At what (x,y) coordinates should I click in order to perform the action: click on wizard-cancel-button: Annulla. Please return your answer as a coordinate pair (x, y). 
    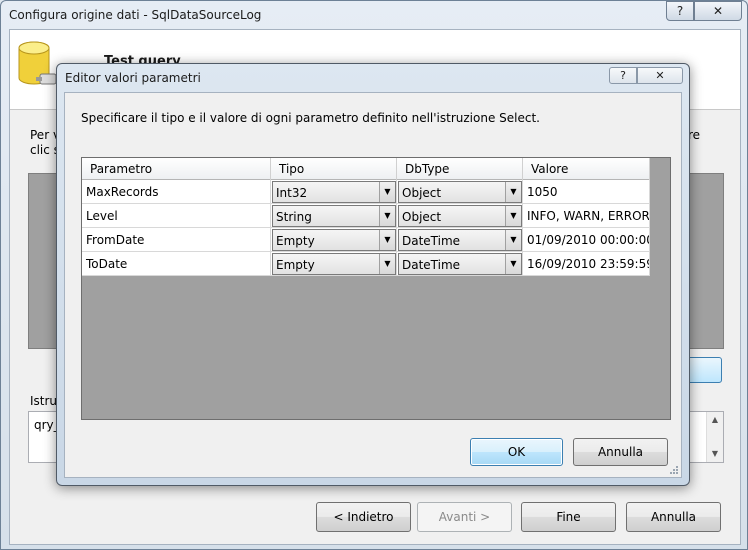
    Looking at the image, I should click on (673, 517).